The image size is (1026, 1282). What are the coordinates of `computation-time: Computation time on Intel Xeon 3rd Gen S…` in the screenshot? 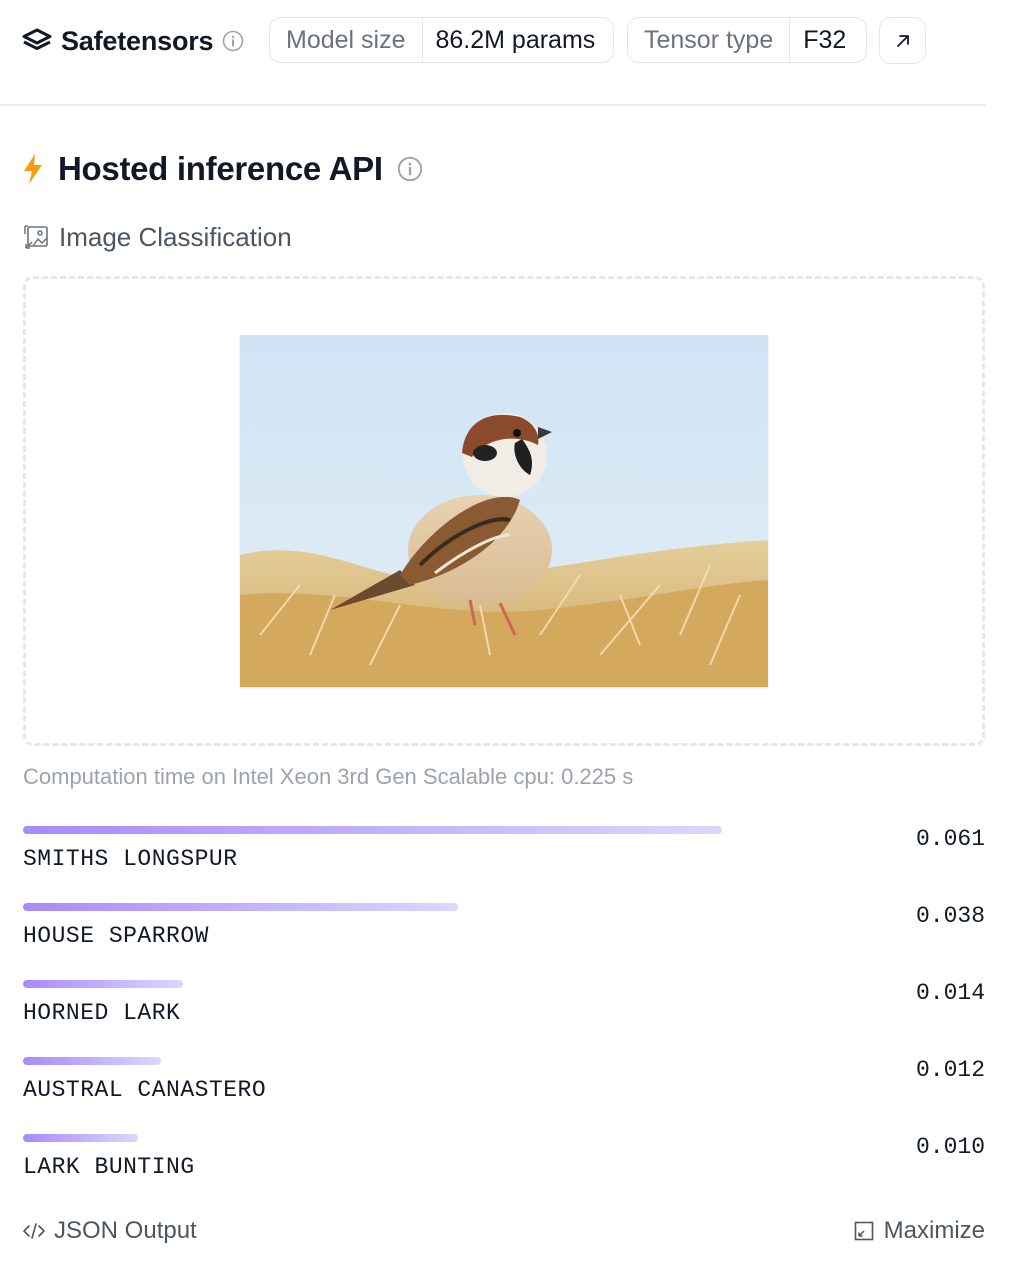 It's located at (328, 776).